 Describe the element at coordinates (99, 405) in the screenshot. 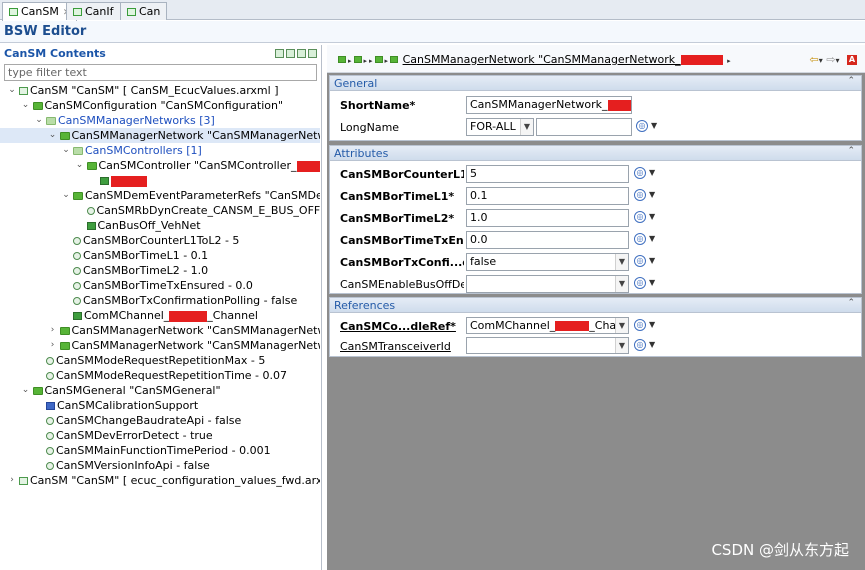

I see `tree-item: CanSMCalibrationSupport` at that location.